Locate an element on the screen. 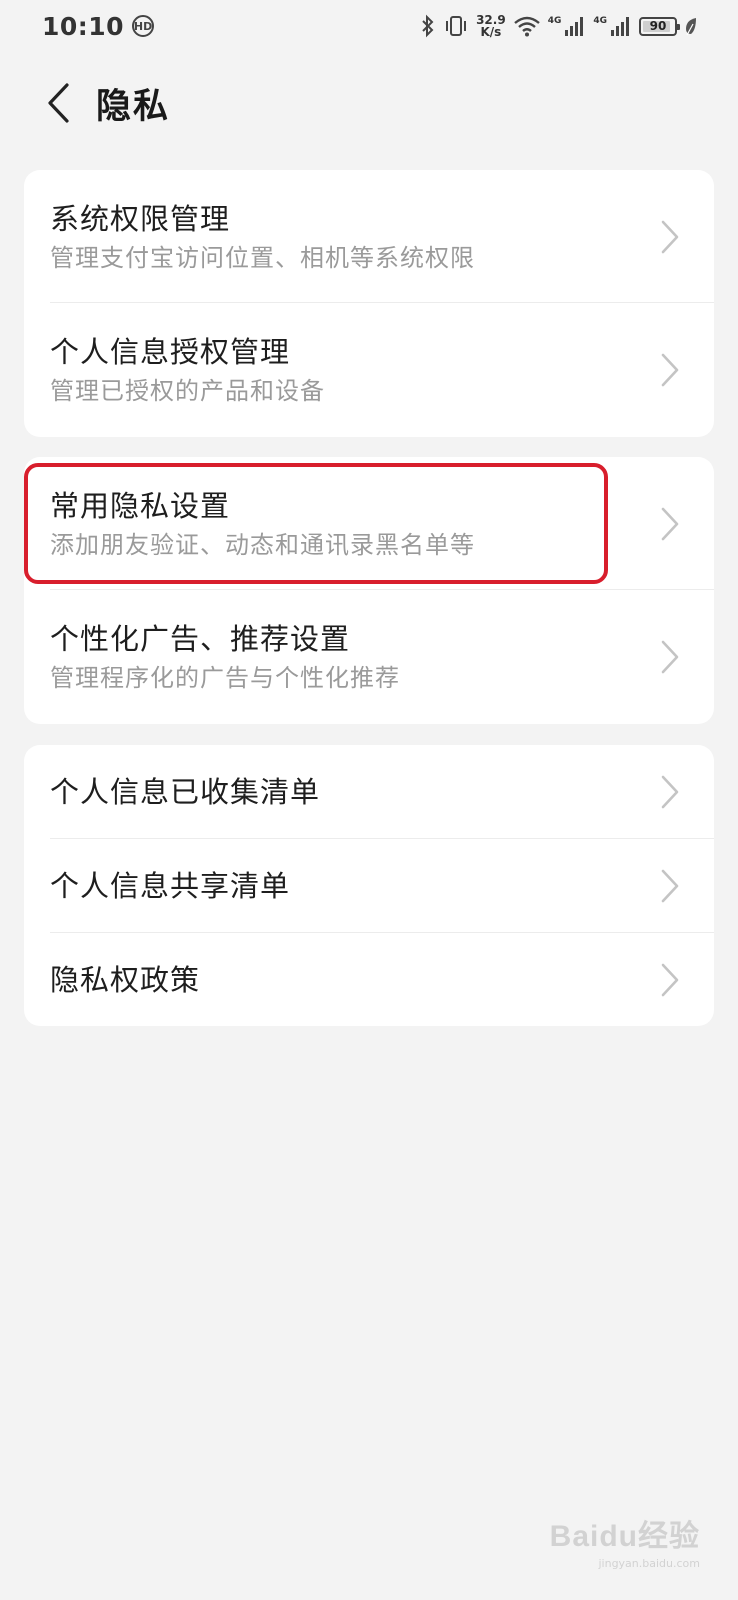  status-right: 32.9 K/s 4G 4G 90 is located at coordinates (559, 26).